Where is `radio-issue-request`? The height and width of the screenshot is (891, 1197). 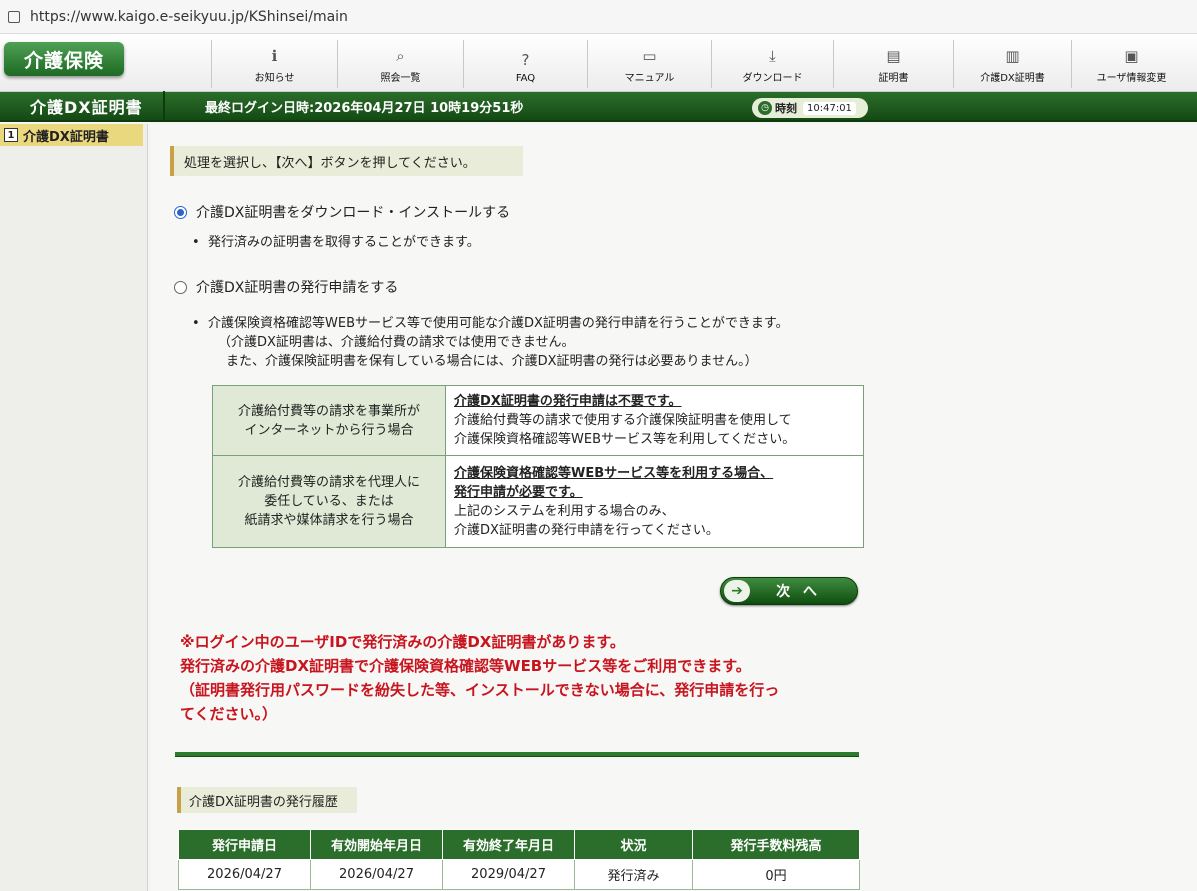 radio-issue-request is located at coordinates (180, 287).